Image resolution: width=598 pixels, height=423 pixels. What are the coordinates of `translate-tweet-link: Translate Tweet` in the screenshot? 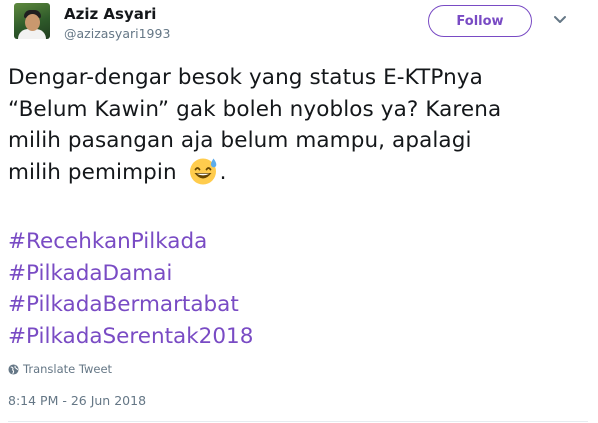 It's located at (60, 369).